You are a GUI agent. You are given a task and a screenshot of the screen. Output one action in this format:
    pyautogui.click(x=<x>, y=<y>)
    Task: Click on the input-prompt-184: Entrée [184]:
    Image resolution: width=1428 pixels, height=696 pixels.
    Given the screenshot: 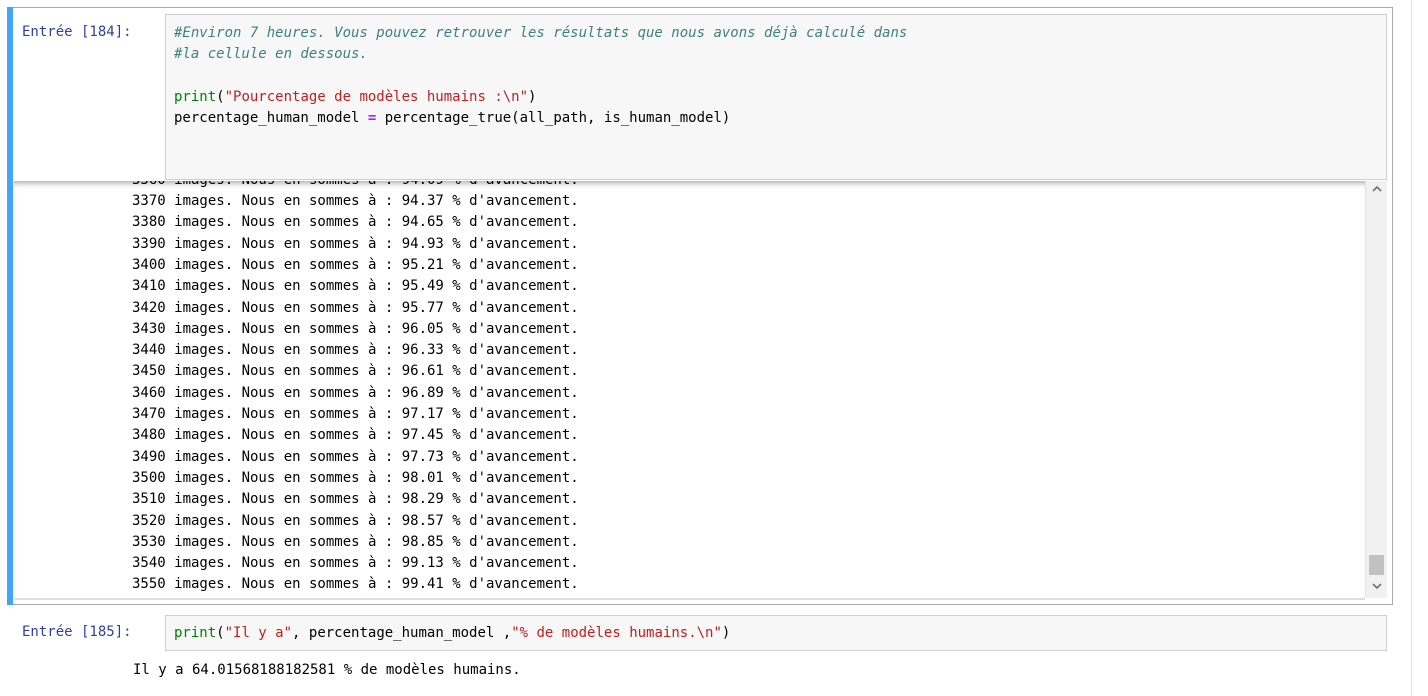 What is the action you would take?
    pyautogui.click(x=77, y=32)
    